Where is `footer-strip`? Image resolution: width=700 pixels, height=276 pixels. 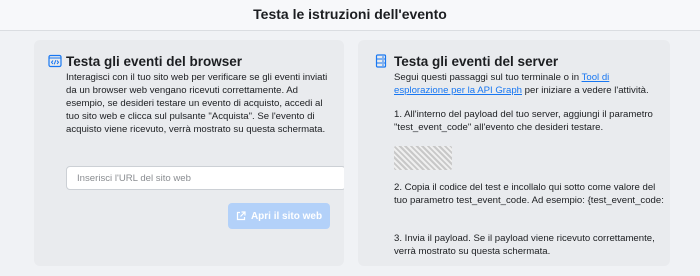
footer-strip is located at coordinates (350, 271).